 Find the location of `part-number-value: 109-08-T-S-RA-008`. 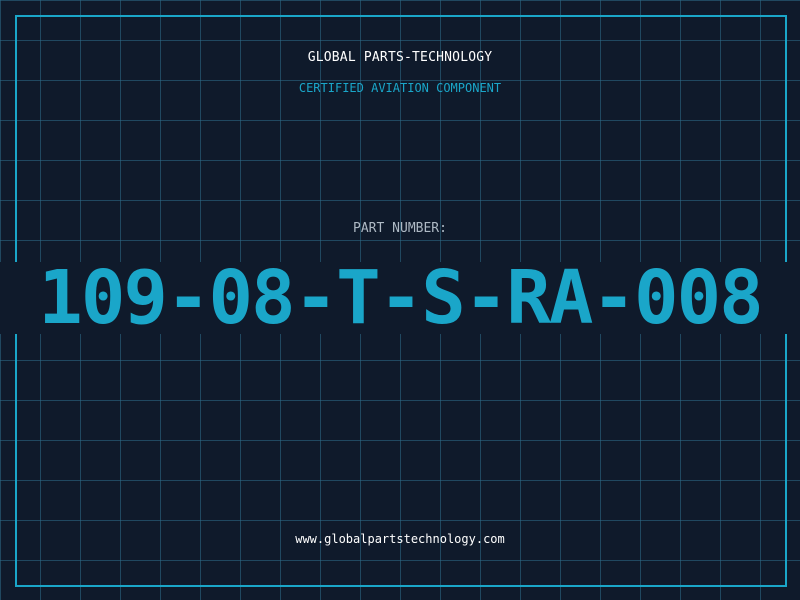

part-number-value: 109-08-T-S-RA-008 is located at coordinates (400, 298).